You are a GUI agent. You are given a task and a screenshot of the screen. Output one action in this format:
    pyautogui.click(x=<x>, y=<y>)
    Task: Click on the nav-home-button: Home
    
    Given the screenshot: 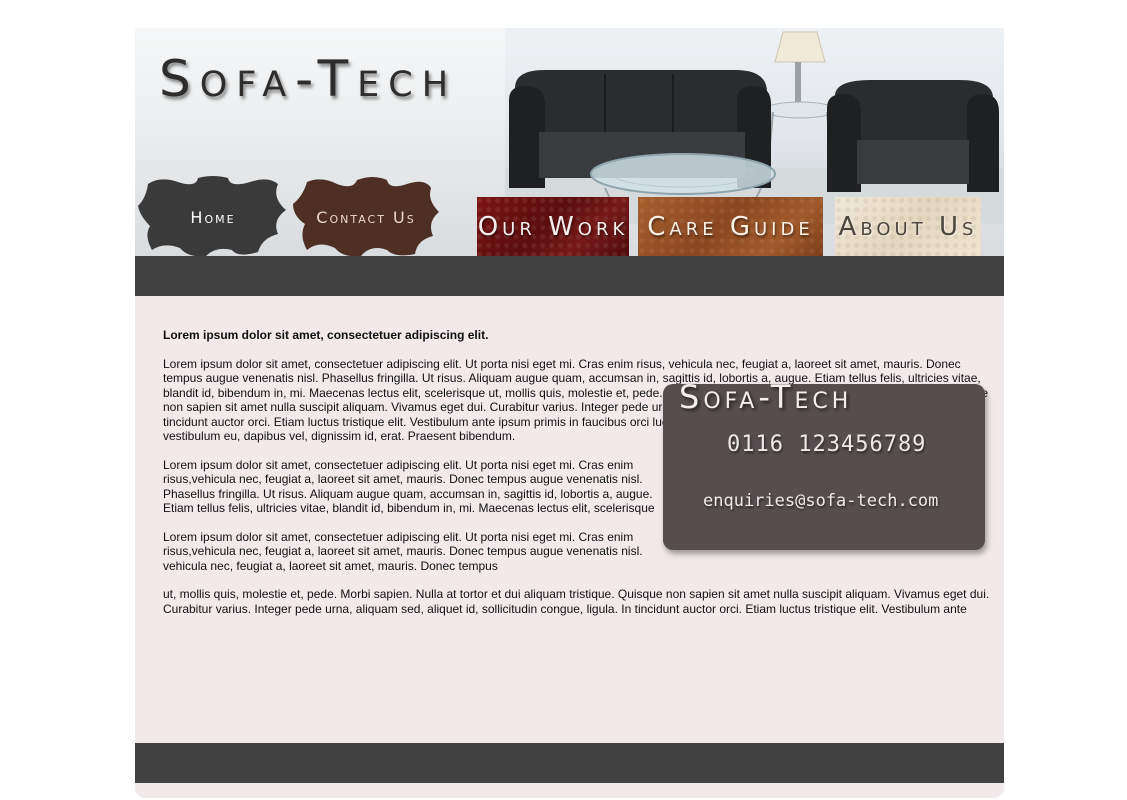 What is the action you would take?
    pyautogui.click(x=213, y=217)
    